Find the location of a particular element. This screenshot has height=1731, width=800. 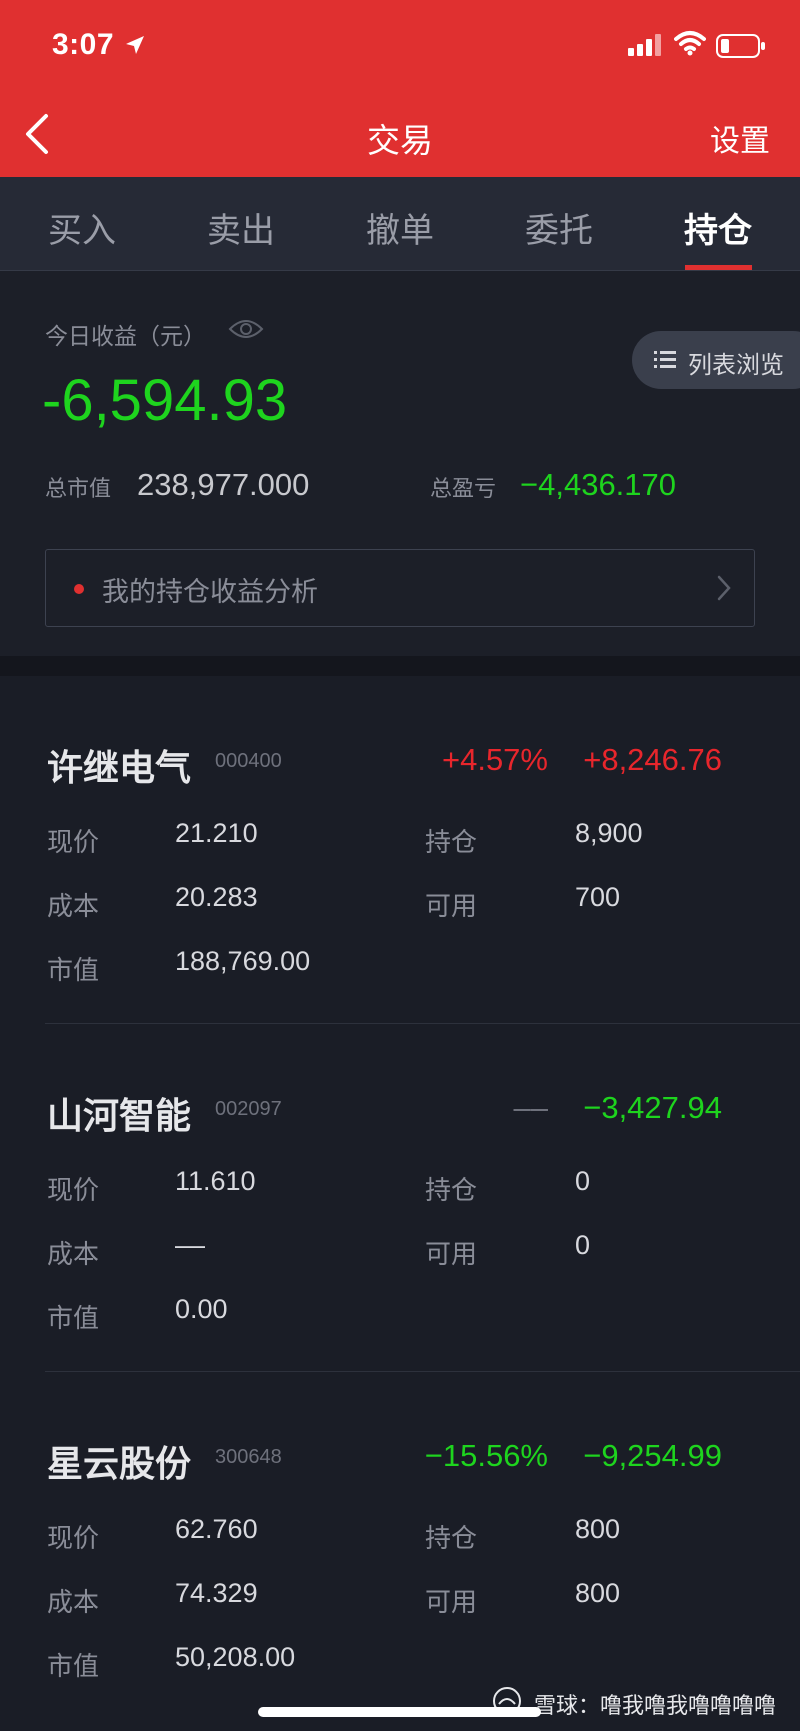

available-value: 700 is located at coordinates (598, 897).